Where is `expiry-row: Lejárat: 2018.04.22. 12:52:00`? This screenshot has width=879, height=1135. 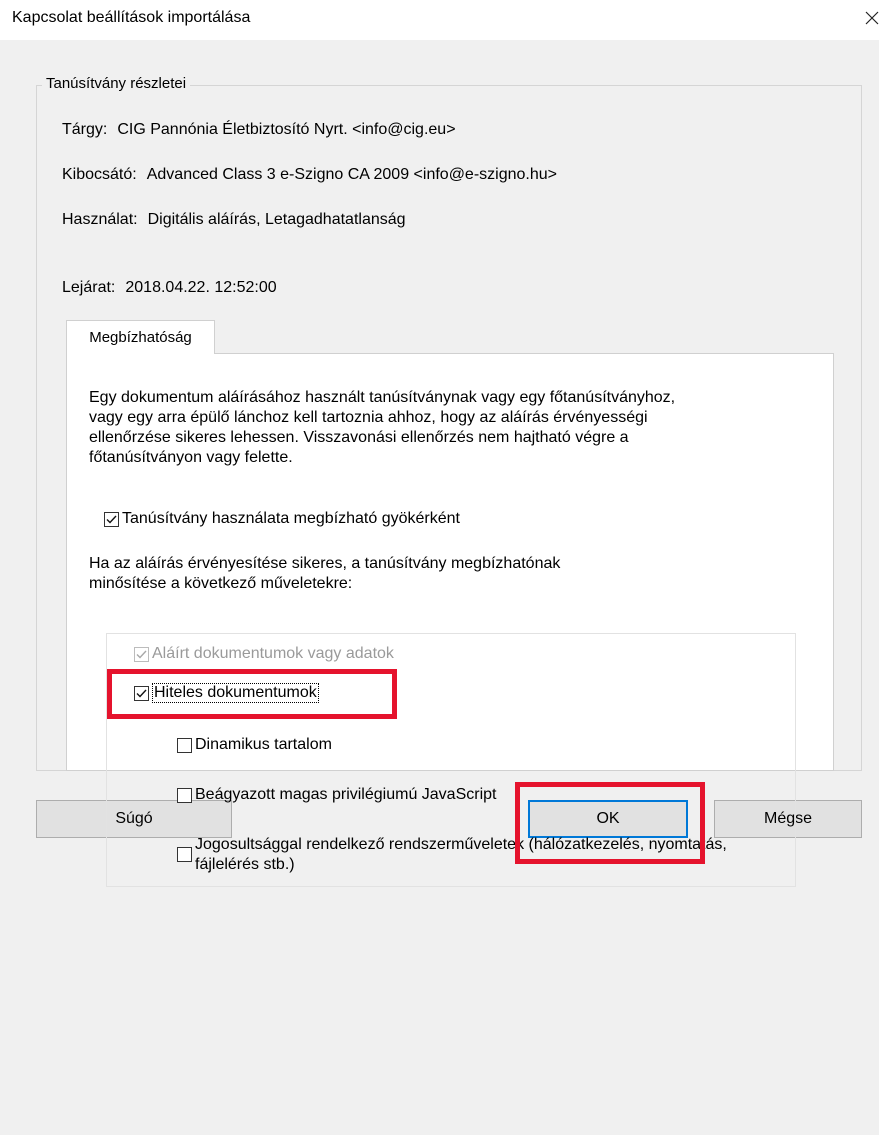 expiry-row: Lejárat: 2018.04.22. 12:52:00 is located at coordinates (169, 288).